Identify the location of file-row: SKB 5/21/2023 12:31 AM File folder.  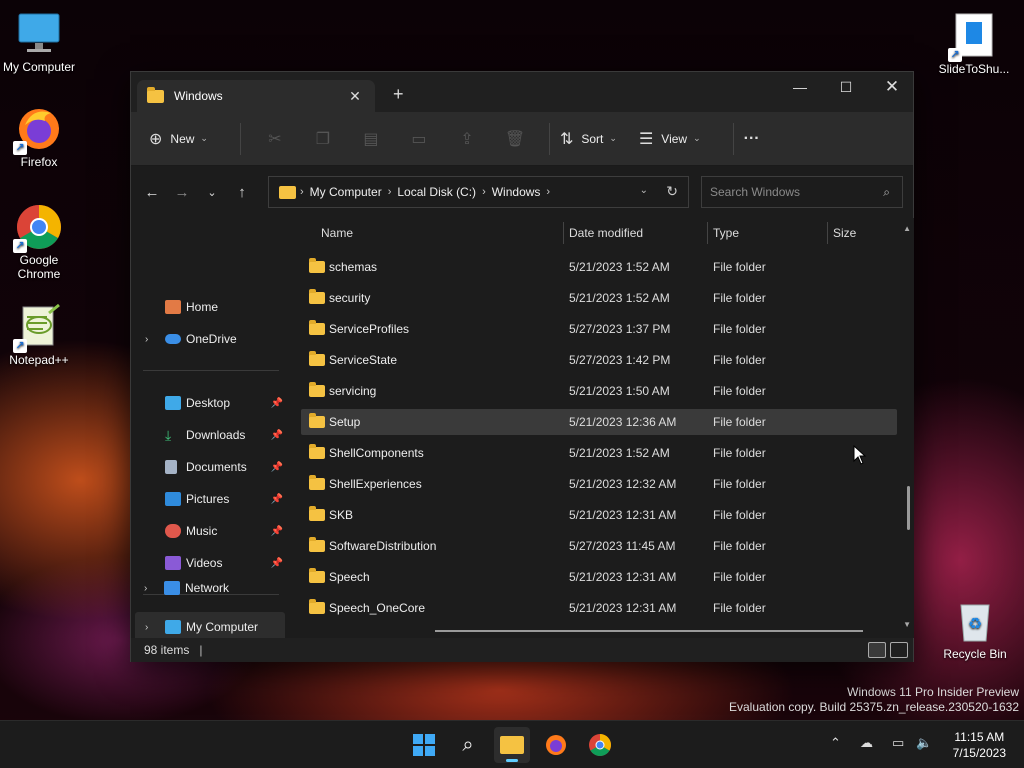
(599, 515).